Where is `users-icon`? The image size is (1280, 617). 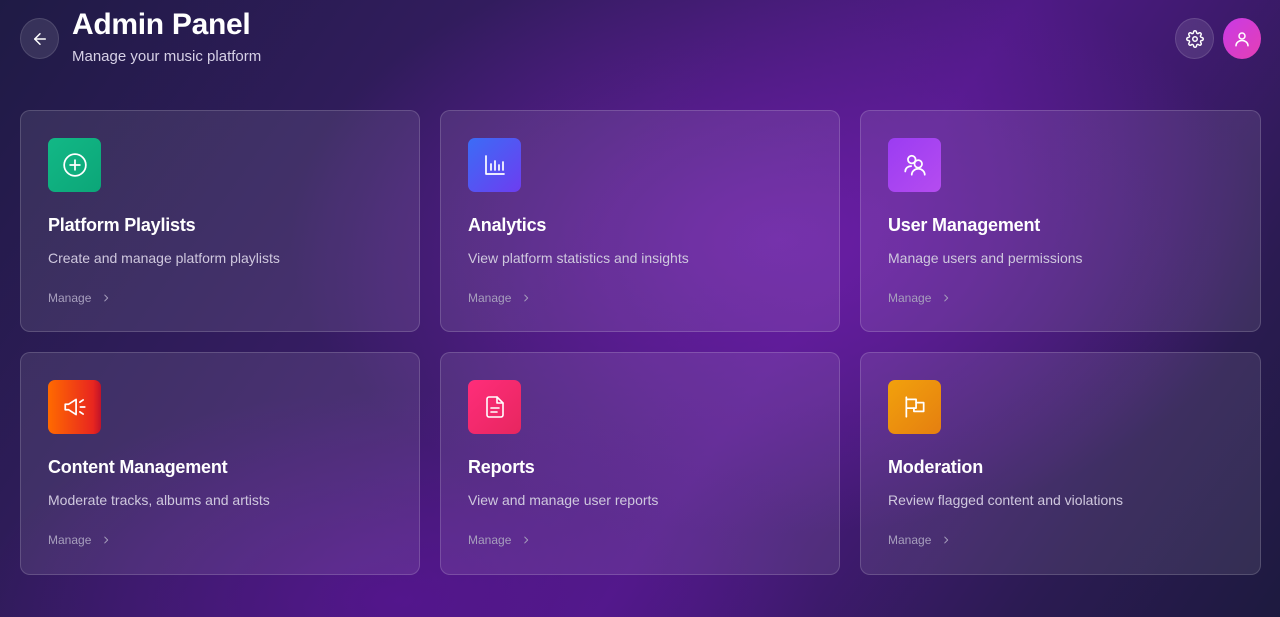
users-icon is located at coordinates (915, 165).